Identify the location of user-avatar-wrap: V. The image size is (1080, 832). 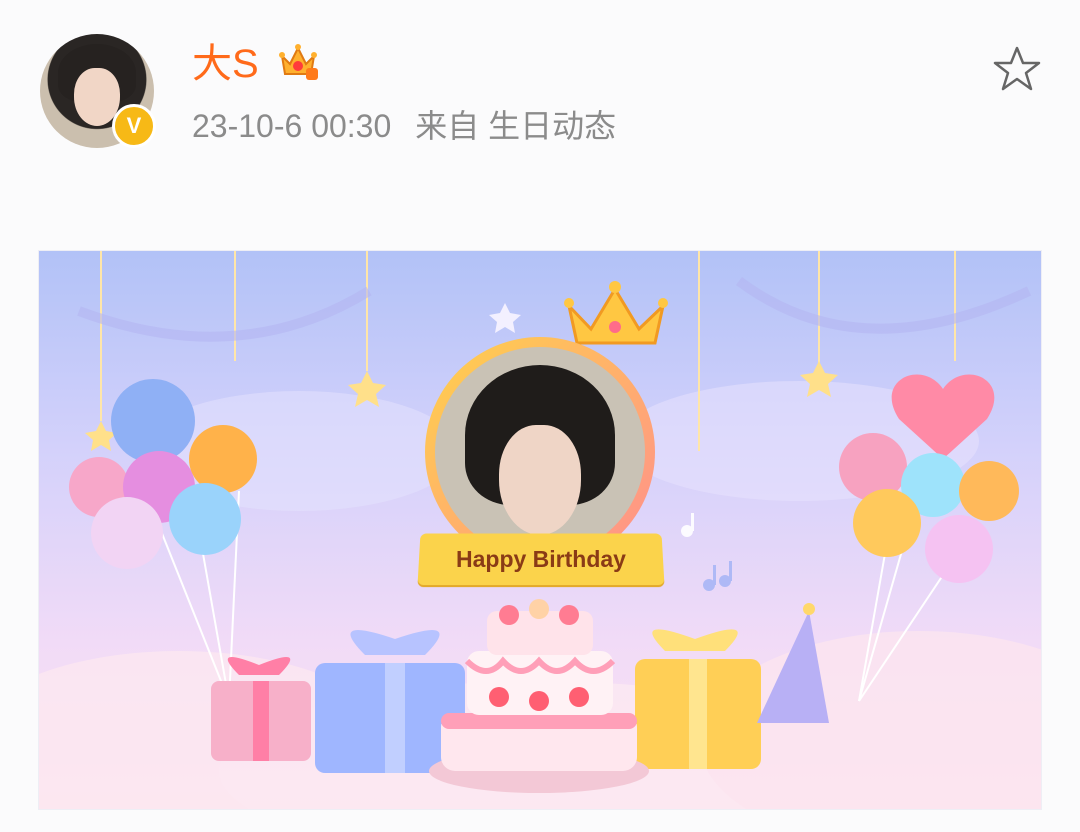
(98, 91).